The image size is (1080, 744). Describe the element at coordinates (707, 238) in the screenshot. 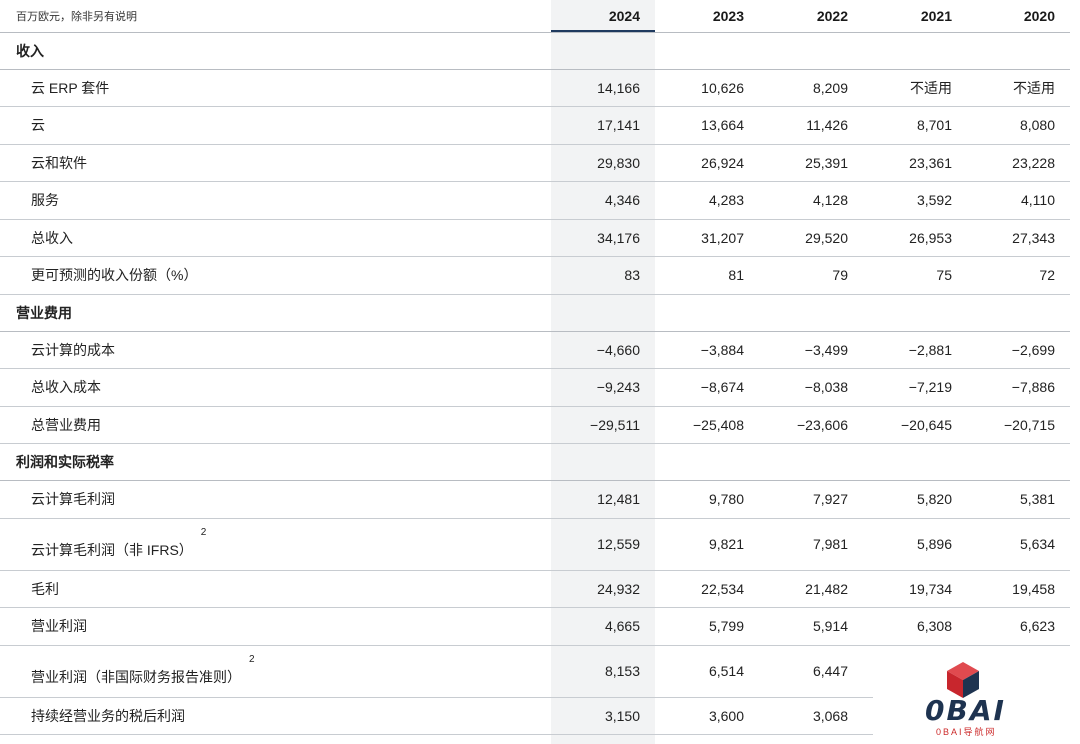

I see `cell-value: 31,207` at that location.